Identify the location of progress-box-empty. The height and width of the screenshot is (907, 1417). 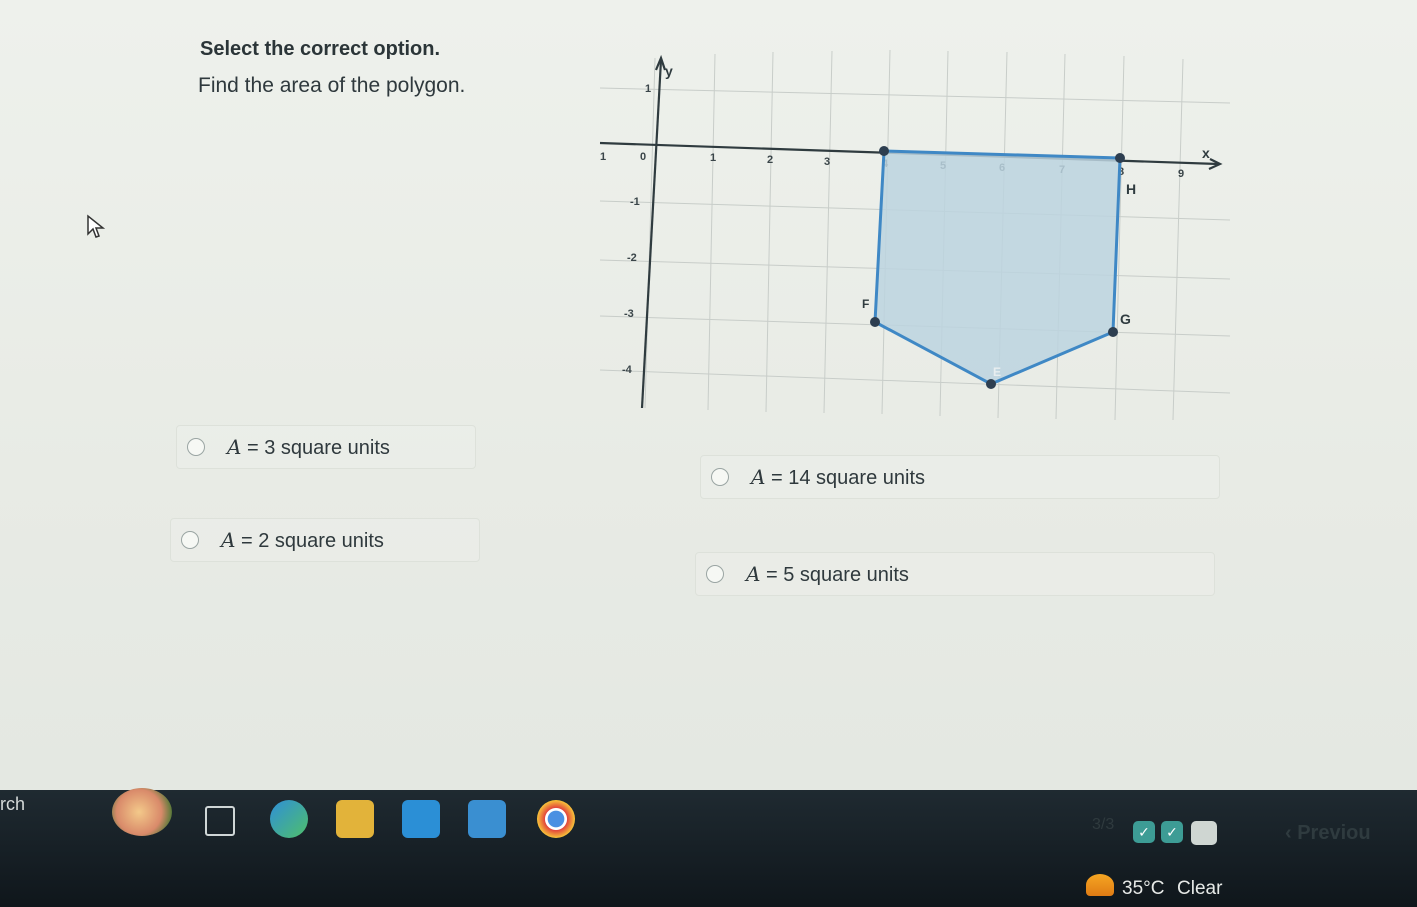
(1204, 833).